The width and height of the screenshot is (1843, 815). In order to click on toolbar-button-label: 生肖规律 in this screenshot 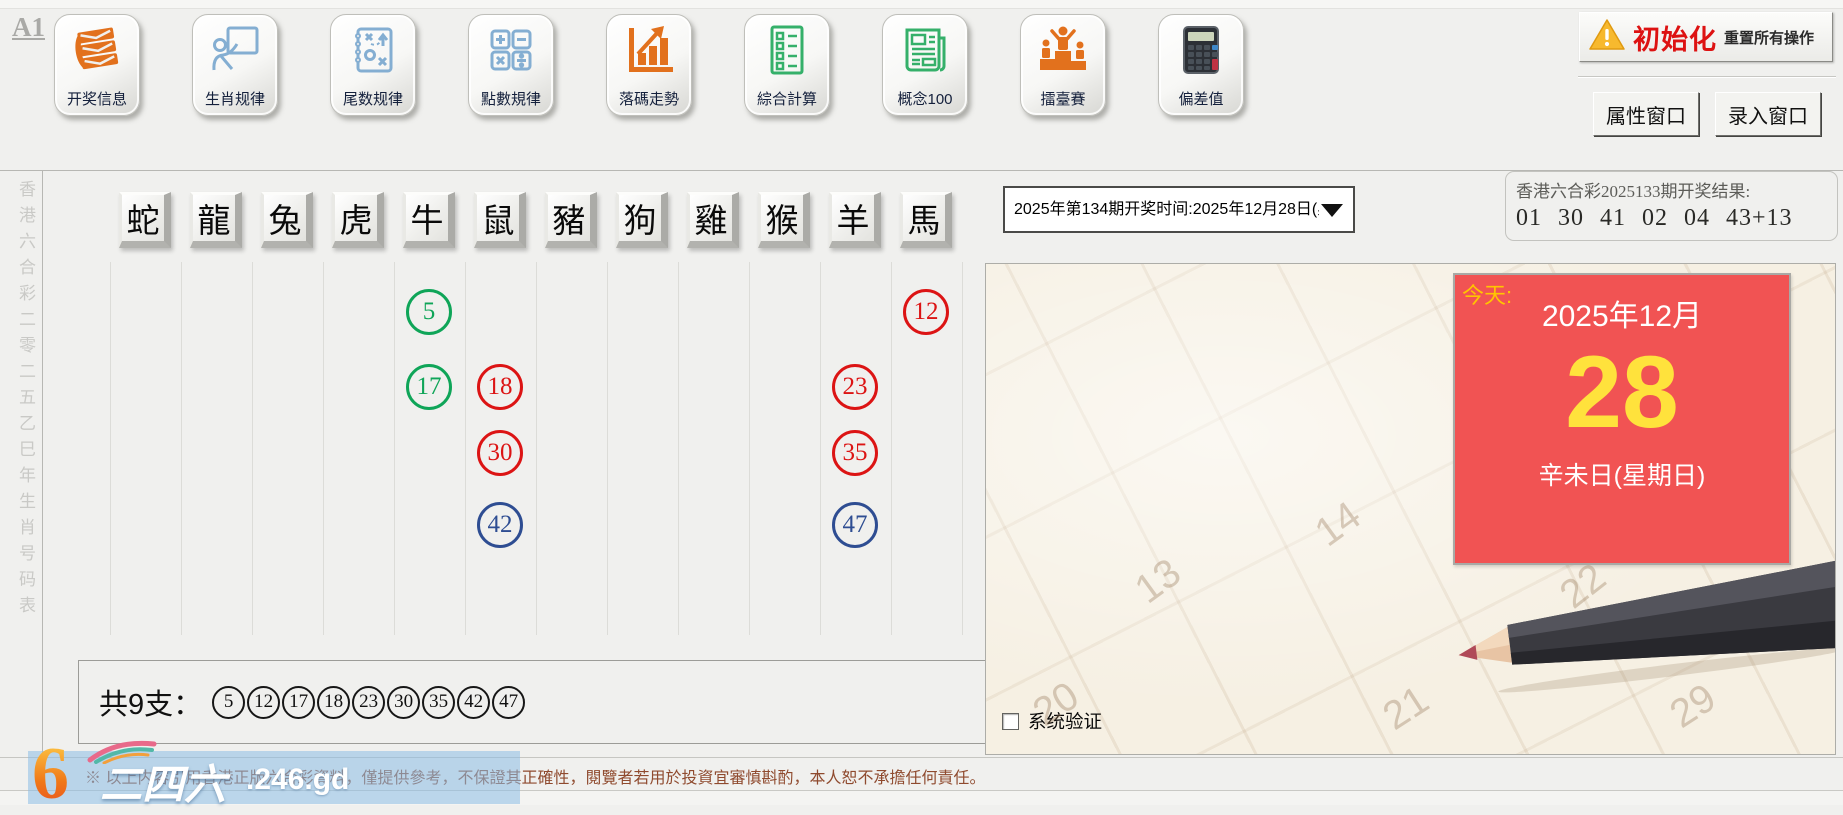, I will do `click(234, 99)`.